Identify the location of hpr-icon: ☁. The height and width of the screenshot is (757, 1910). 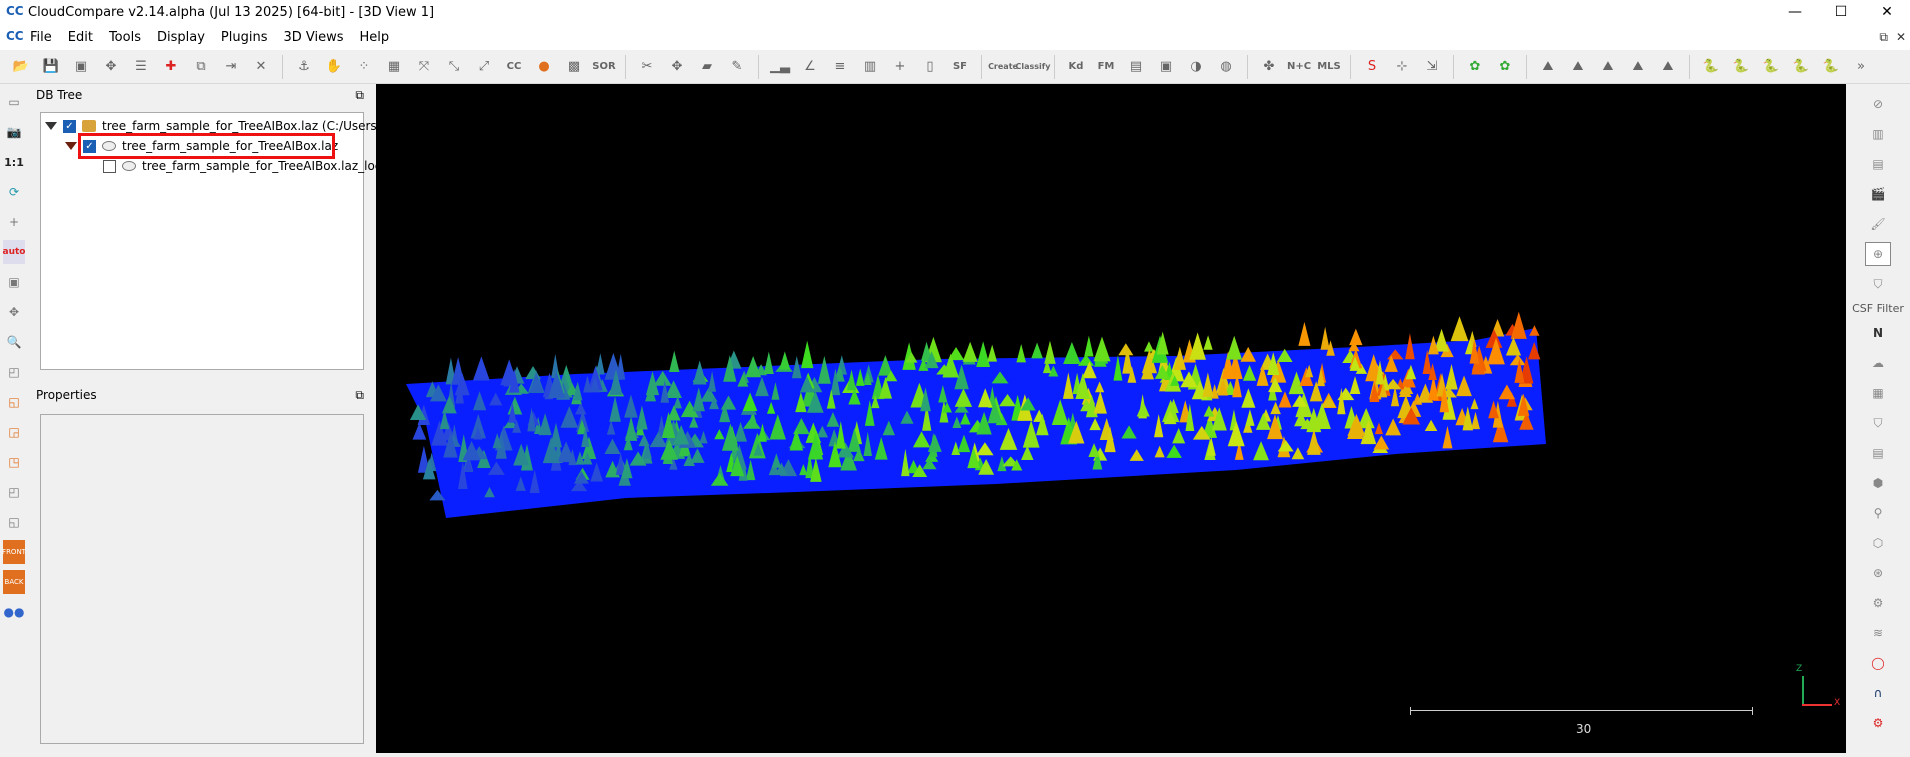
(1878, 363).